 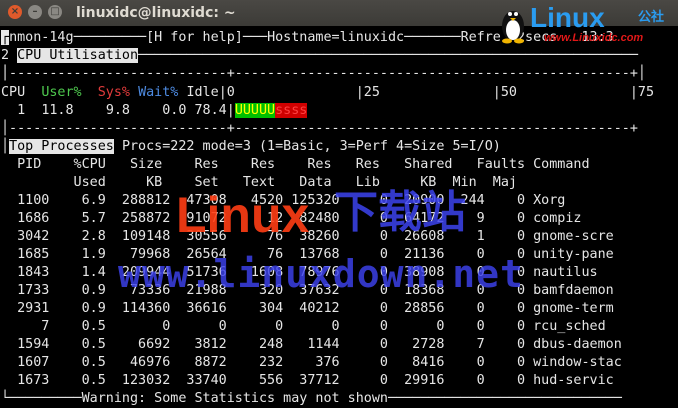 What do you see at coordinates (255, 308) in the screenshot?
I see `cell-text: 304` at bounding box center [255, 308].